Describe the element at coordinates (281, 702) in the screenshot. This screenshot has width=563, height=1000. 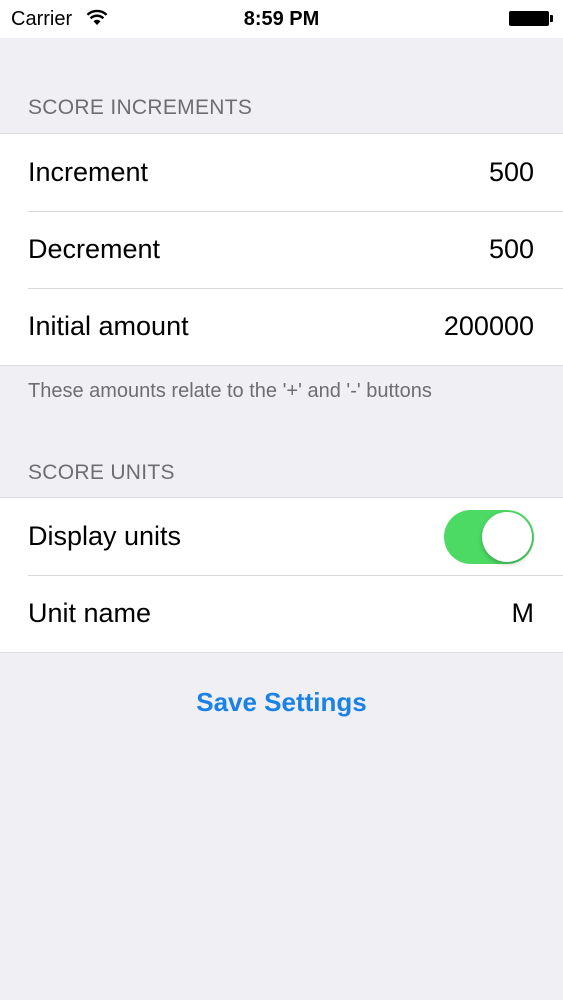
I see `save-settings-button: Save Settings` at that location.